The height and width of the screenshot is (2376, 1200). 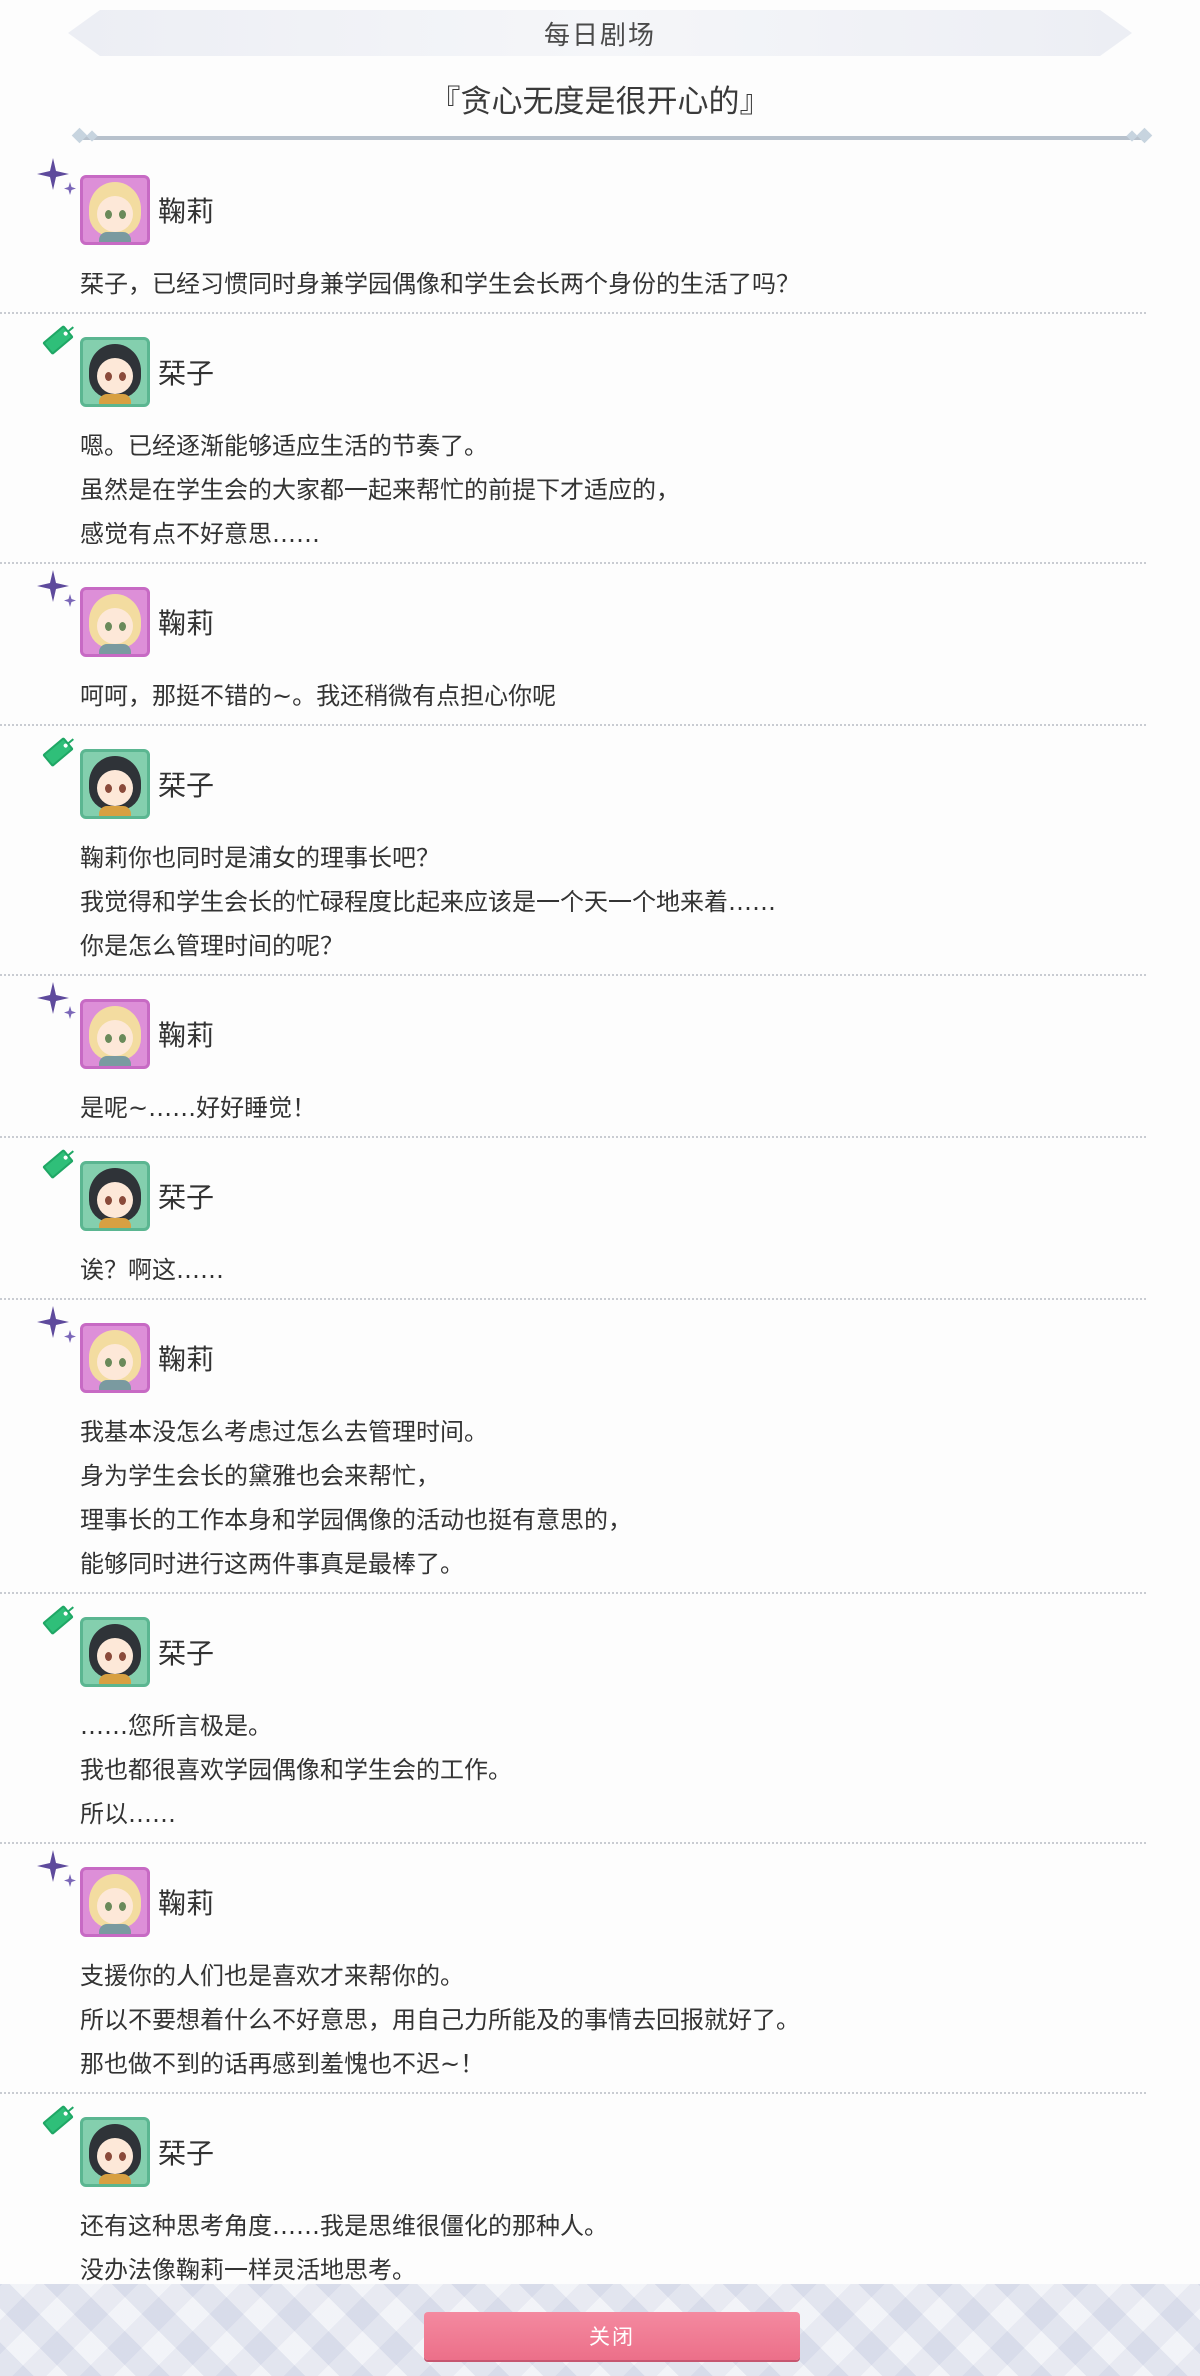 What do you see at coordinates (176, 1726) in the screenshot?
I see `dialogue-line: ……您所言极是。` at bounding box center [176, 1726].